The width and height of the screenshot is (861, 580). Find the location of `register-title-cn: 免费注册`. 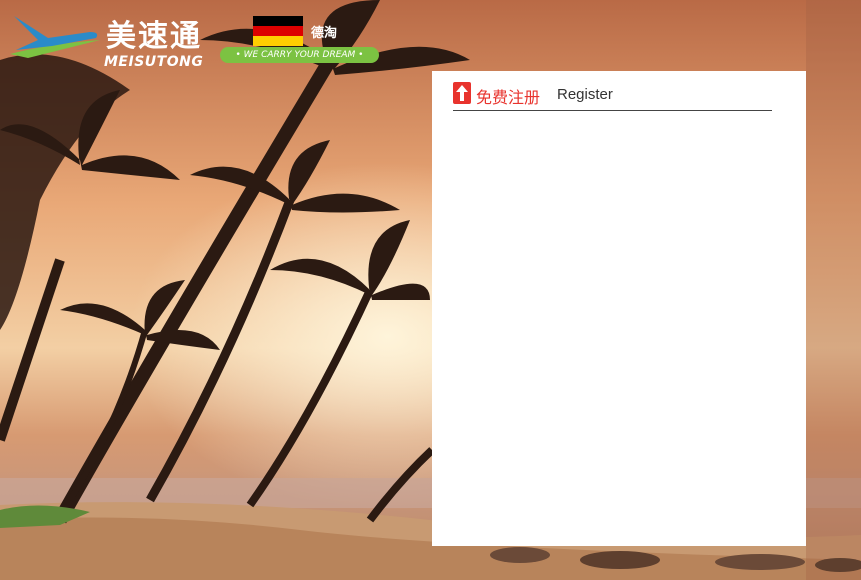

register-title-cn: 免费注册 is located at coordinates (508, 97).